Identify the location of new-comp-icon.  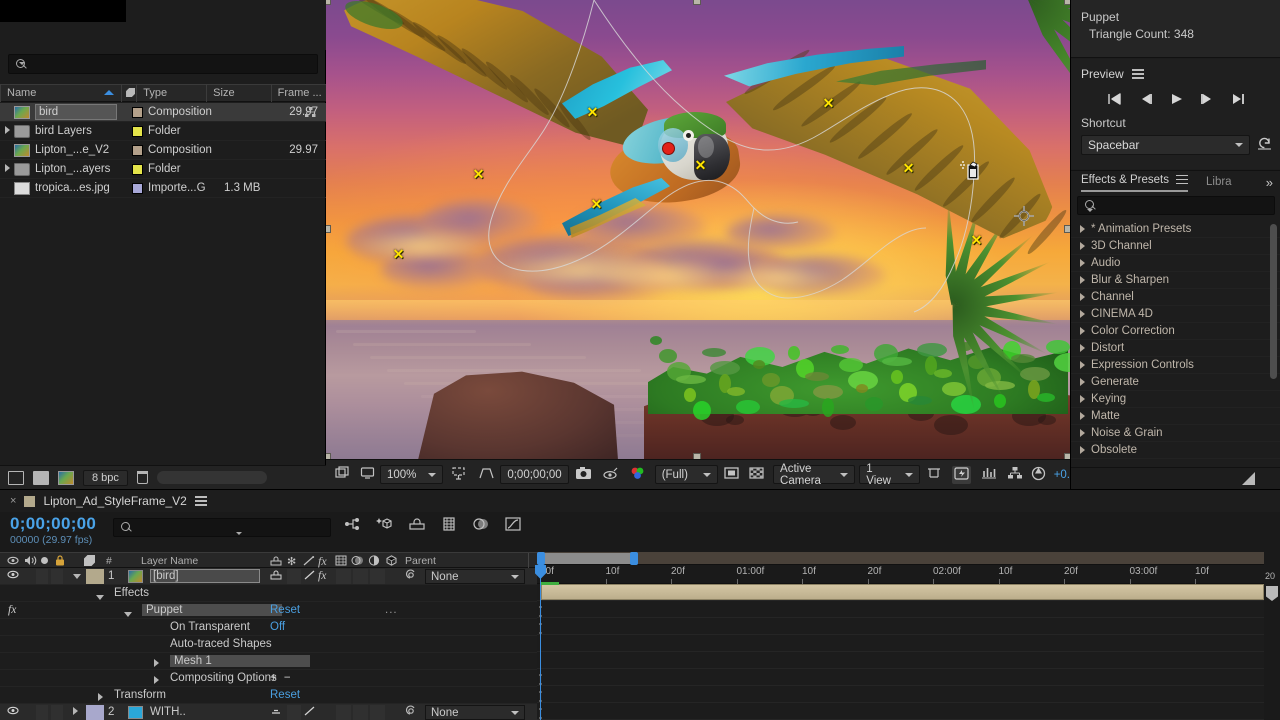
(16, 477).